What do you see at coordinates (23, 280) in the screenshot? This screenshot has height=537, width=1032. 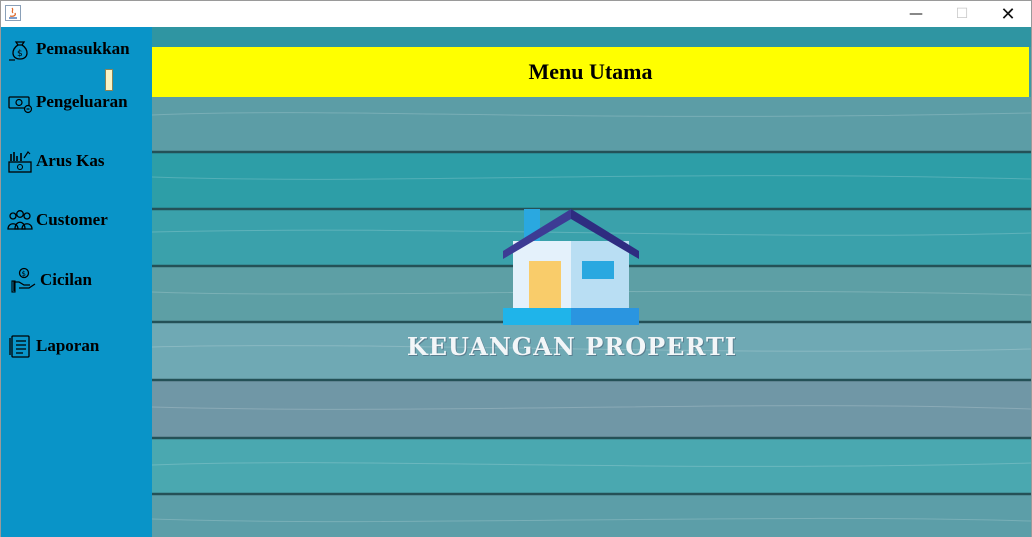 I see `installment-icon: $` at bounding box center [23, 280].